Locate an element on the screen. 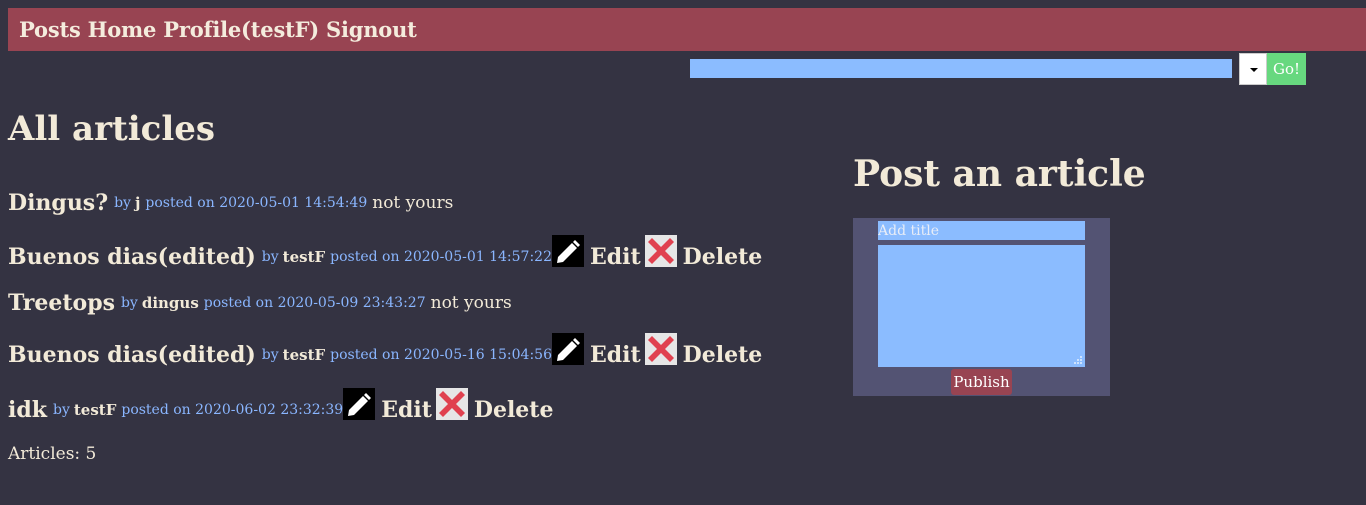 The width and height of the screenshot is (1366, 505). post-form-title: Post an article is located at coordinates (999, 174).